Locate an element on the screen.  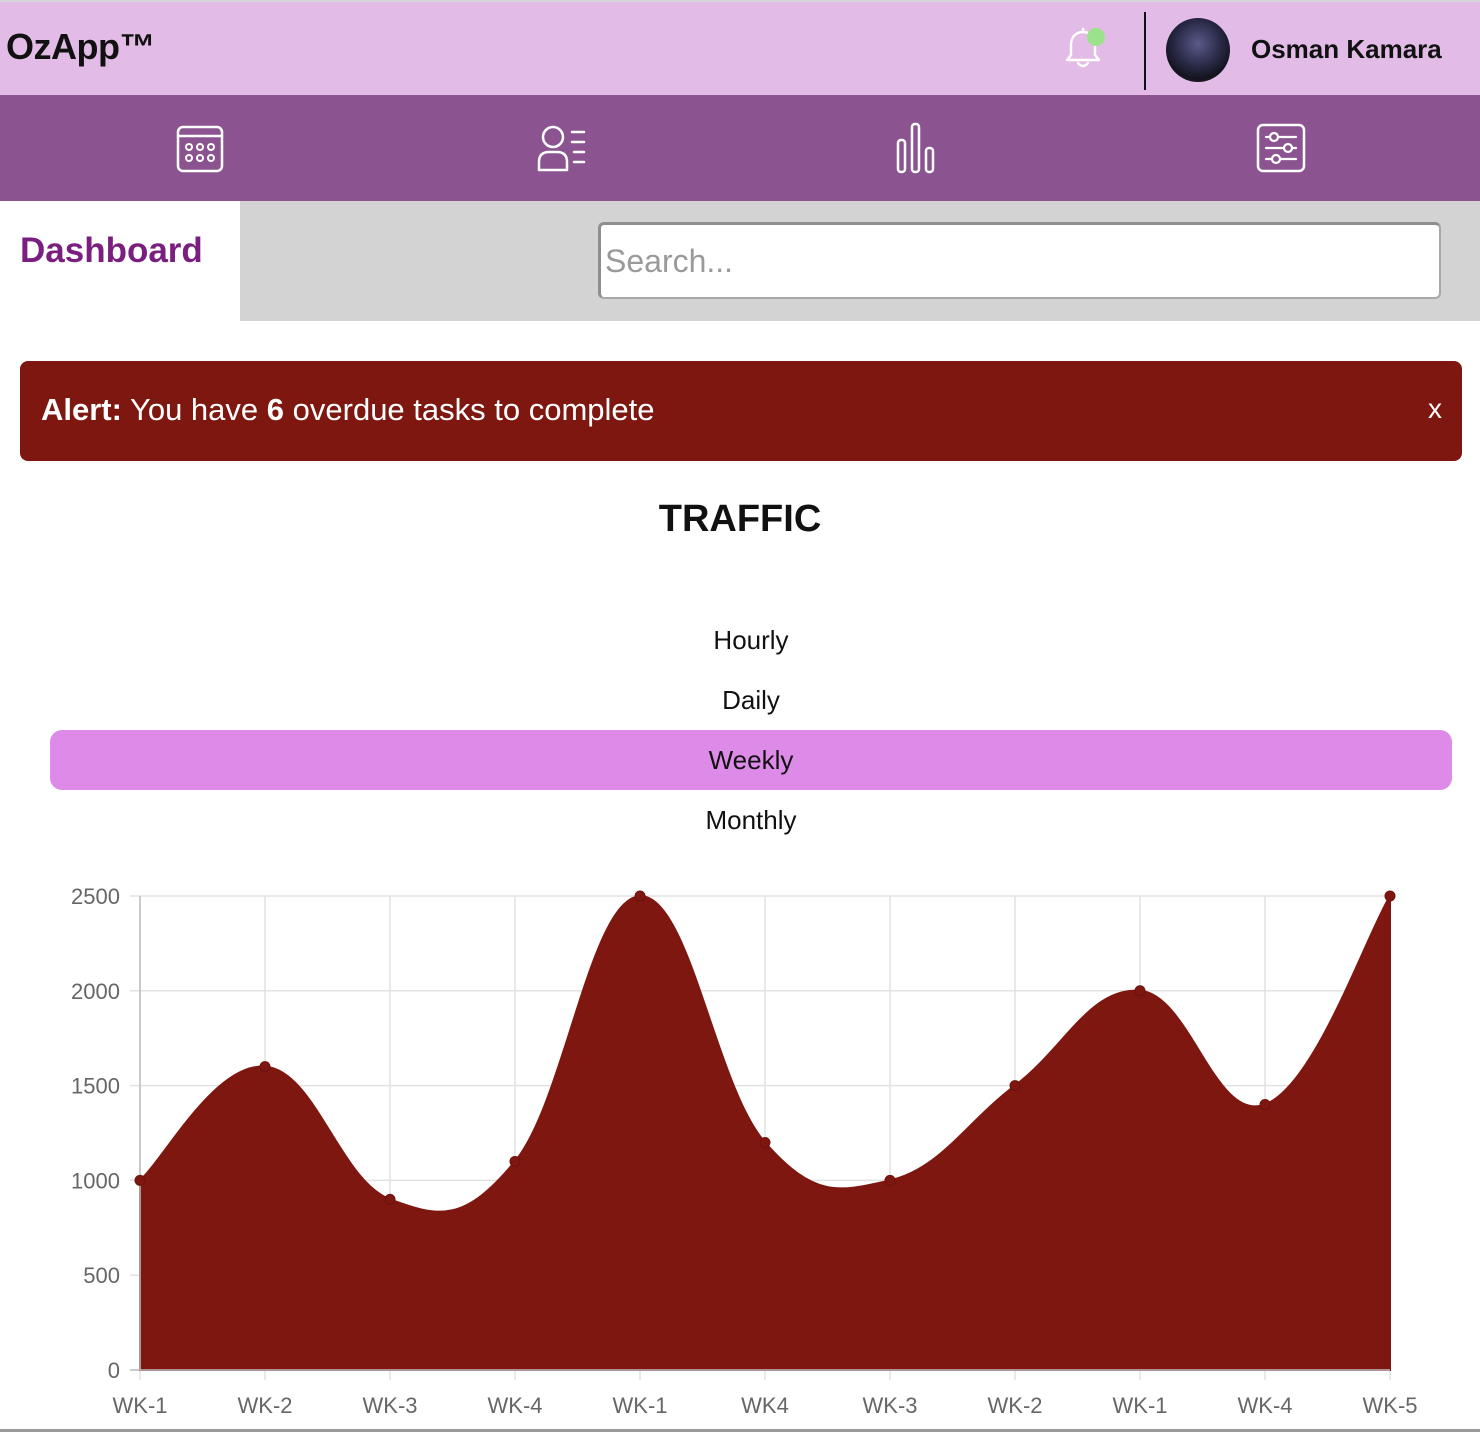
main-nav is located at coordinates (740, 148).